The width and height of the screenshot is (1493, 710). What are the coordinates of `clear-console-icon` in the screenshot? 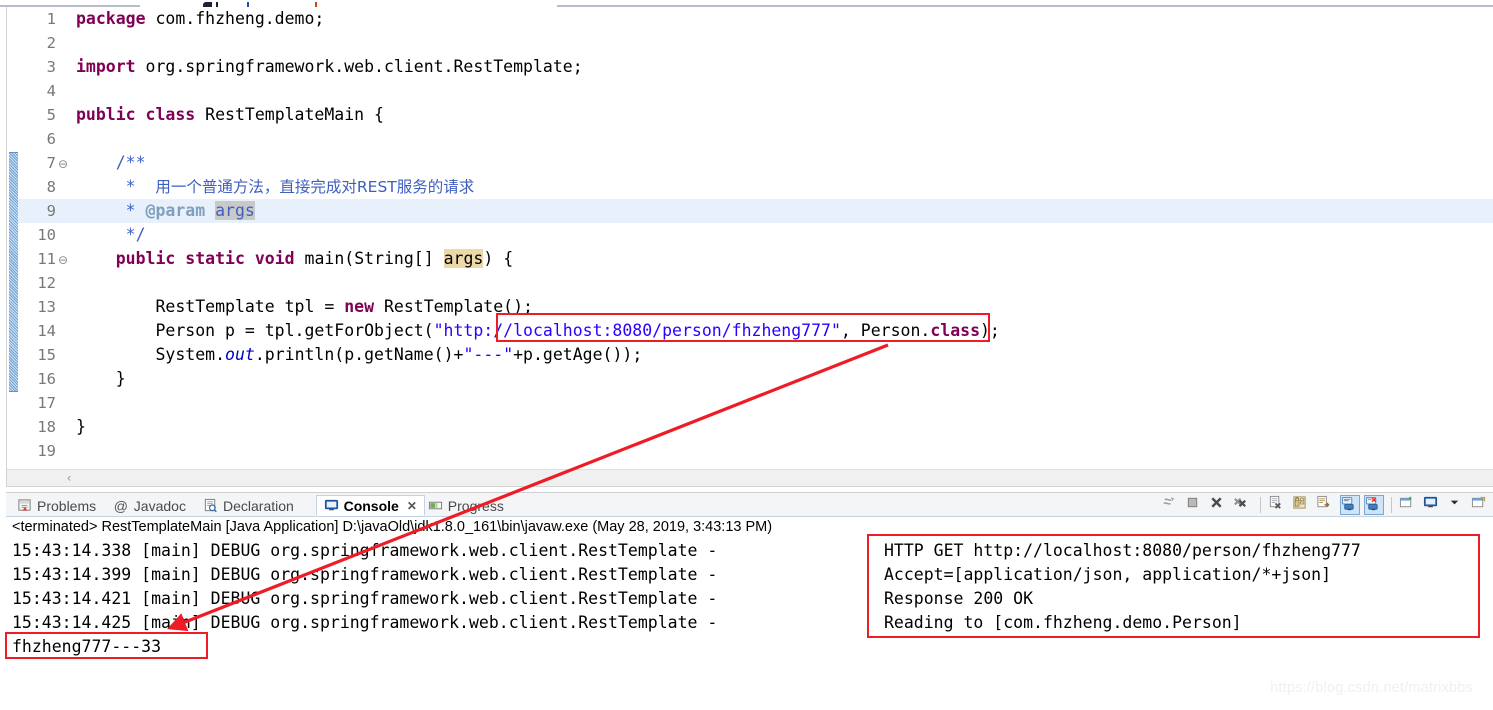 It's located at (1278, 505).